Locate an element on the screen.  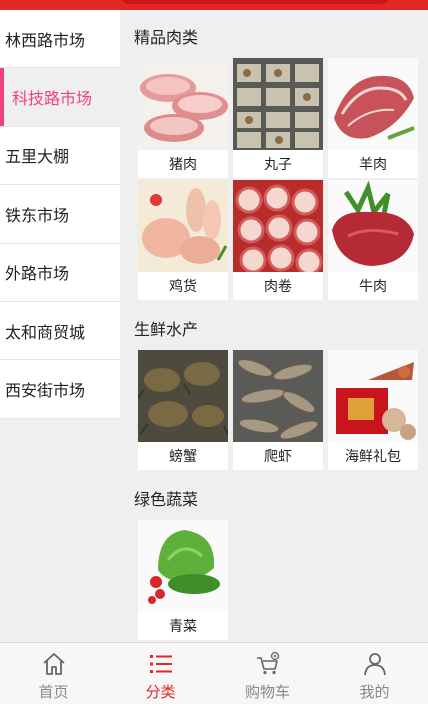
product-label: 羊肉 is located at coordinates (373, 165).